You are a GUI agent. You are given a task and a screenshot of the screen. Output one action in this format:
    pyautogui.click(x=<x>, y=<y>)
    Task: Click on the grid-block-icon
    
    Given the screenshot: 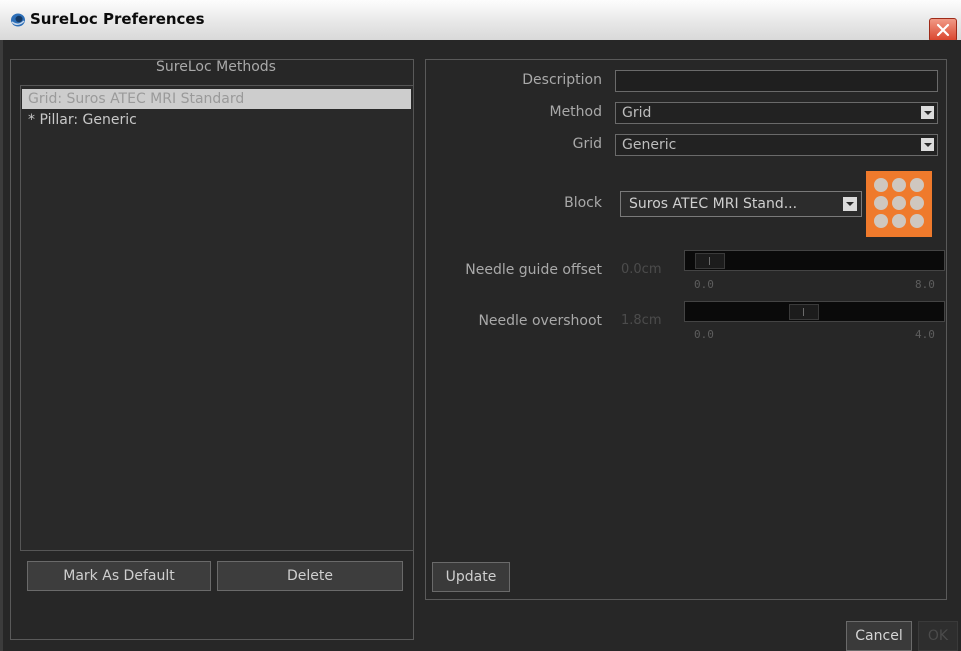 What is the action you would take?
    pyautogui.click(x=899, y=204)
    